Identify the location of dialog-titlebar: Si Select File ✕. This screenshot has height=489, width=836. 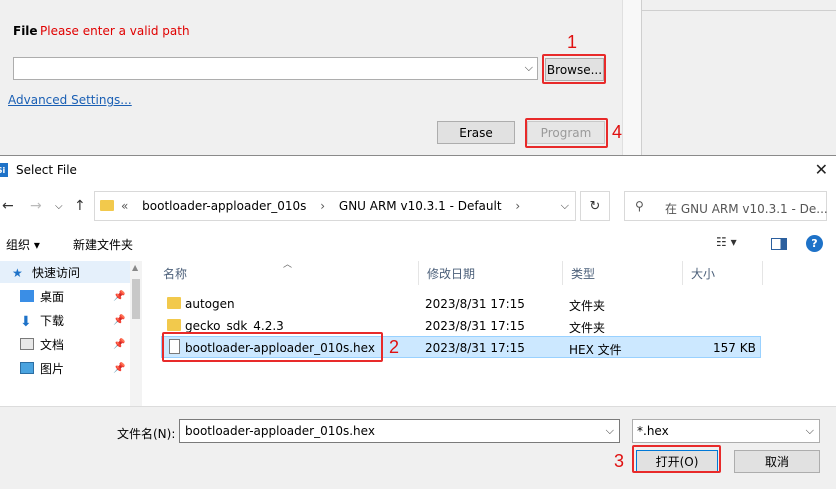
(418, 171).